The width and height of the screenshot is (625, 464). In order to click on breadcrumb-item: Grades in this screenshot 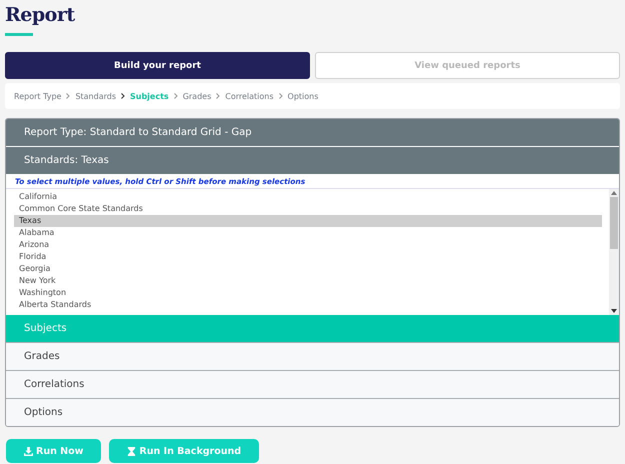, I will do `click(197, 96)`.